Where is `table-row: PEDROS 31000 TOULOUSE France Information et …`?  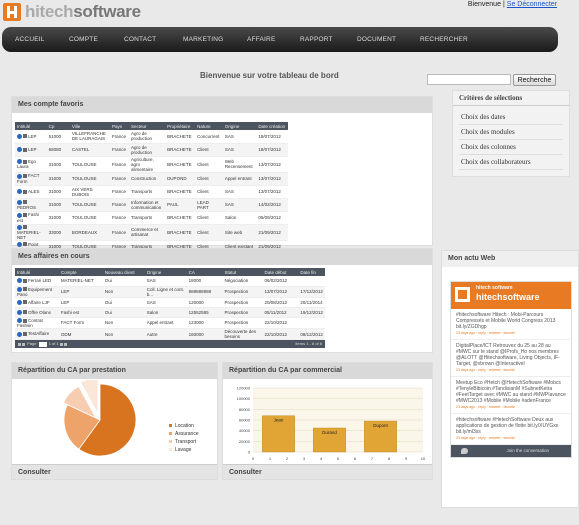 table-row: PEDROS 31000 TOULOUSE France Information et … is located at coordinates (151, 205).